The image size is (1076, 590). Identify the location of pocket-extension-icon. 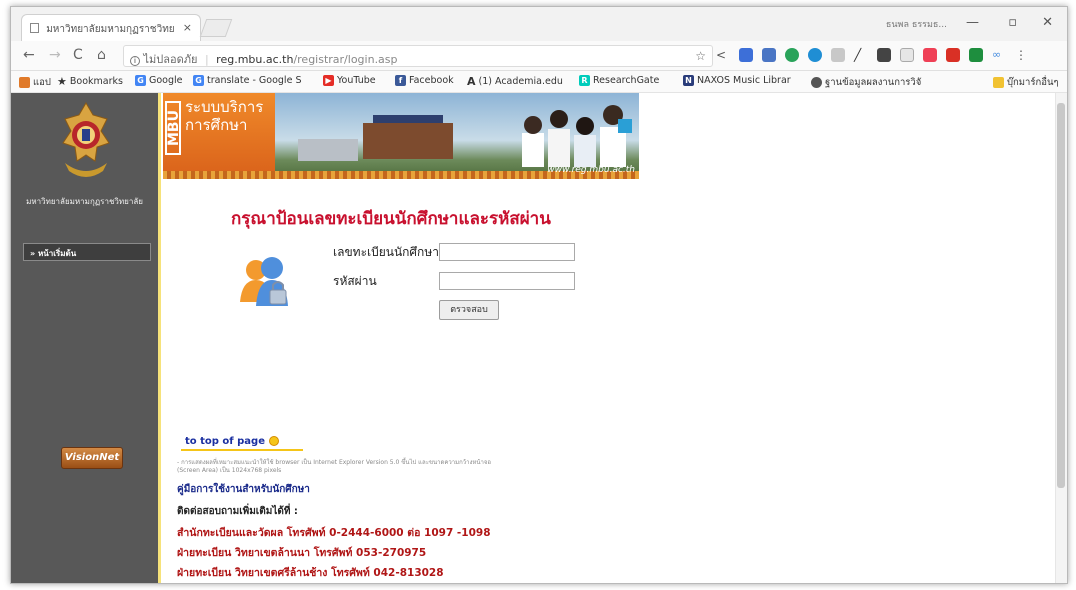
(930, 55).